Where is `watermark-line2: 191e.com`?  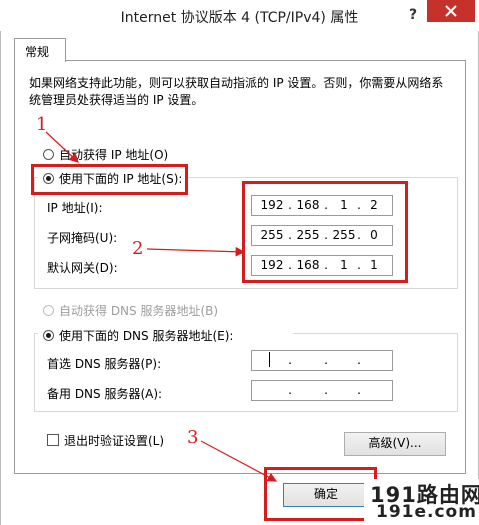 watermark-line2: 191e.com is located at coordinates (426, 512).